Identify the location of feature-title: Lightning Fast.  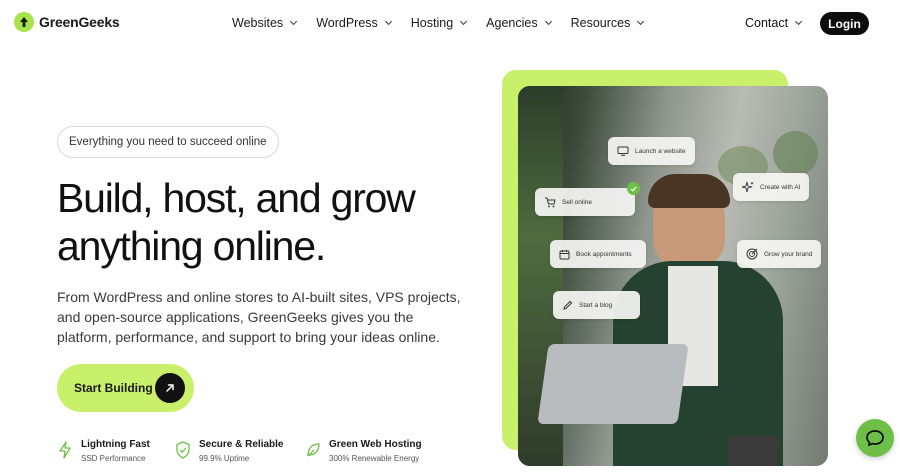
(115, 444).